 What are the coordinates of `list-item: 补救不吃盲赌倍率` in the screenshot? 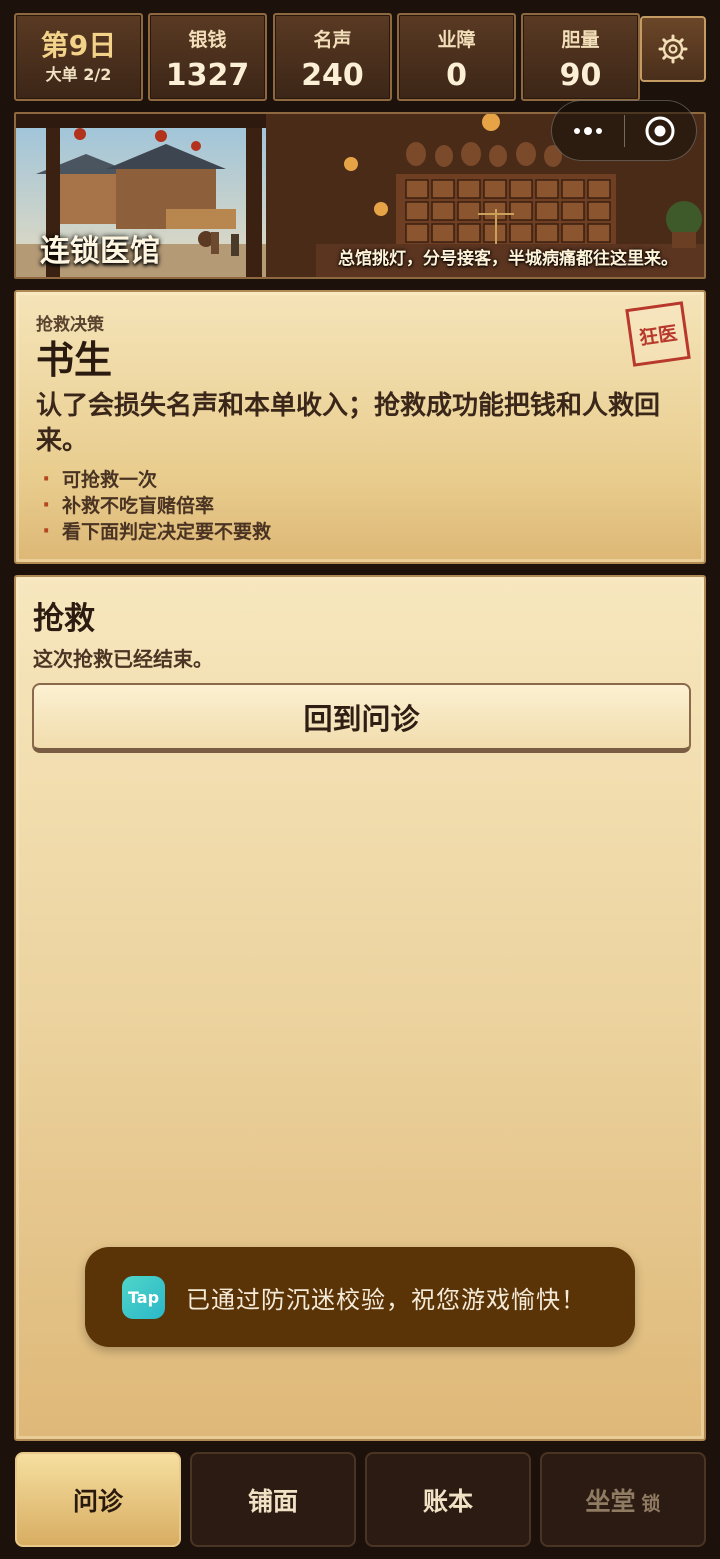 It's located at (360, 506).